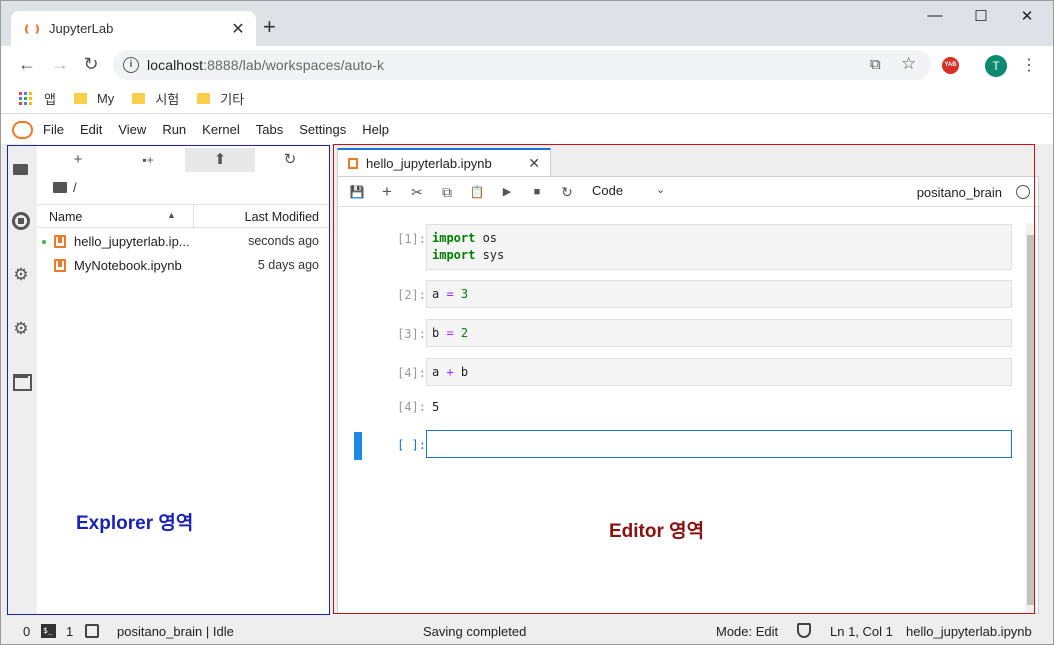  Describe the element at coordinates (65, 187) in the screenshot. I see `breadcrumb: /` at that location.